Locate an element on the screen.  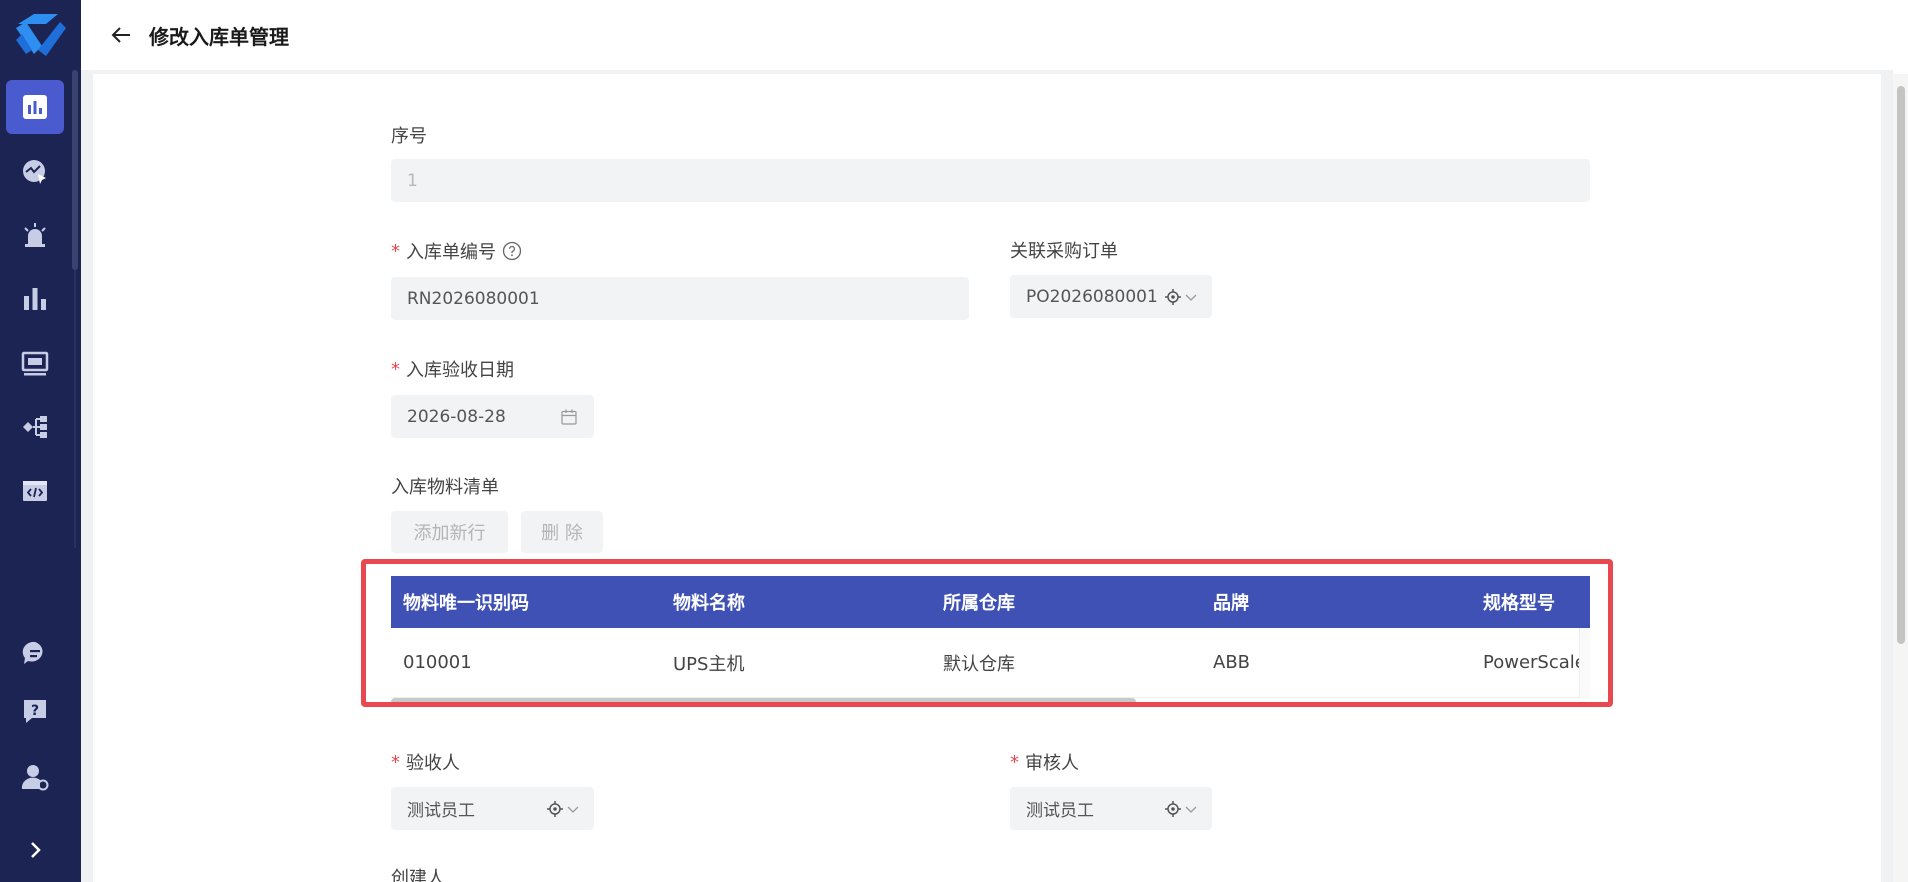
chat-icon is located at coordinates (32, 652).